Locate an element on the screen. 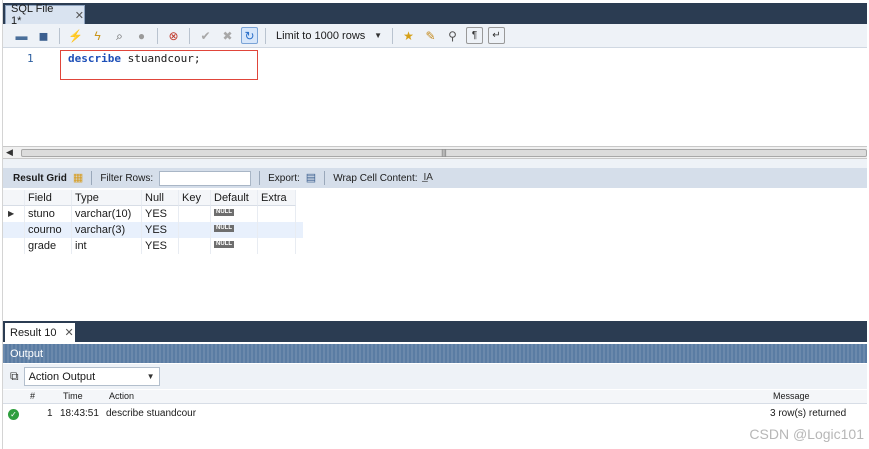 The image size is (869, 449). scroll-left-icon: ◀ is located at coordinates (9, 152).